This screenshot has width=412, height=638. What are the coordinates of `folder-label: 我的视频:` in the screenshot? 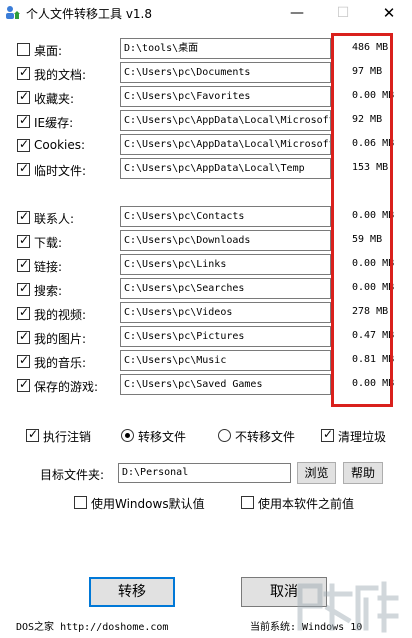 It's located at (60, 315).